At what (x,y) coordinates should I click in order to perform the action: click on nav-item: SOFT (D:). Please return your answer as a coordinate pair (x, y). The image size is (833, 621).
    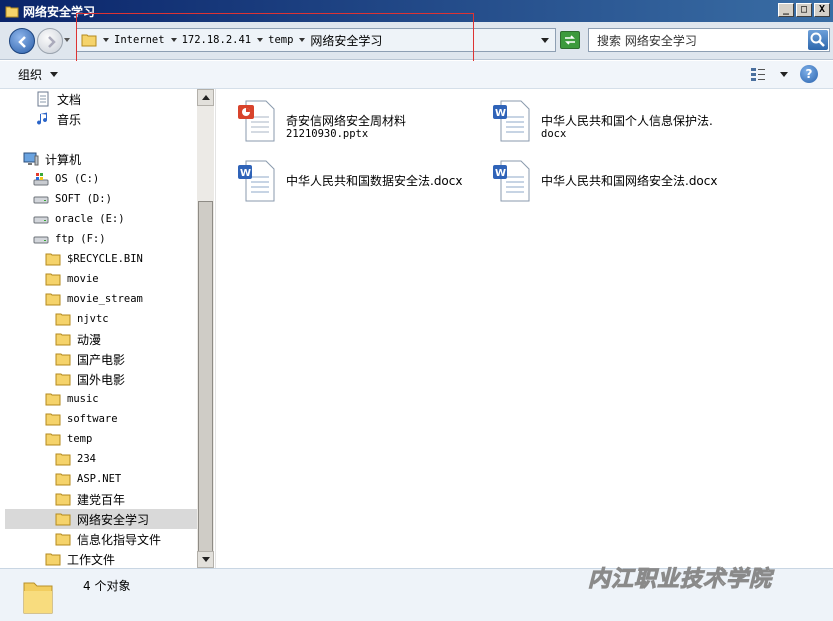
    Looking at the image, I should click on (101, 199).